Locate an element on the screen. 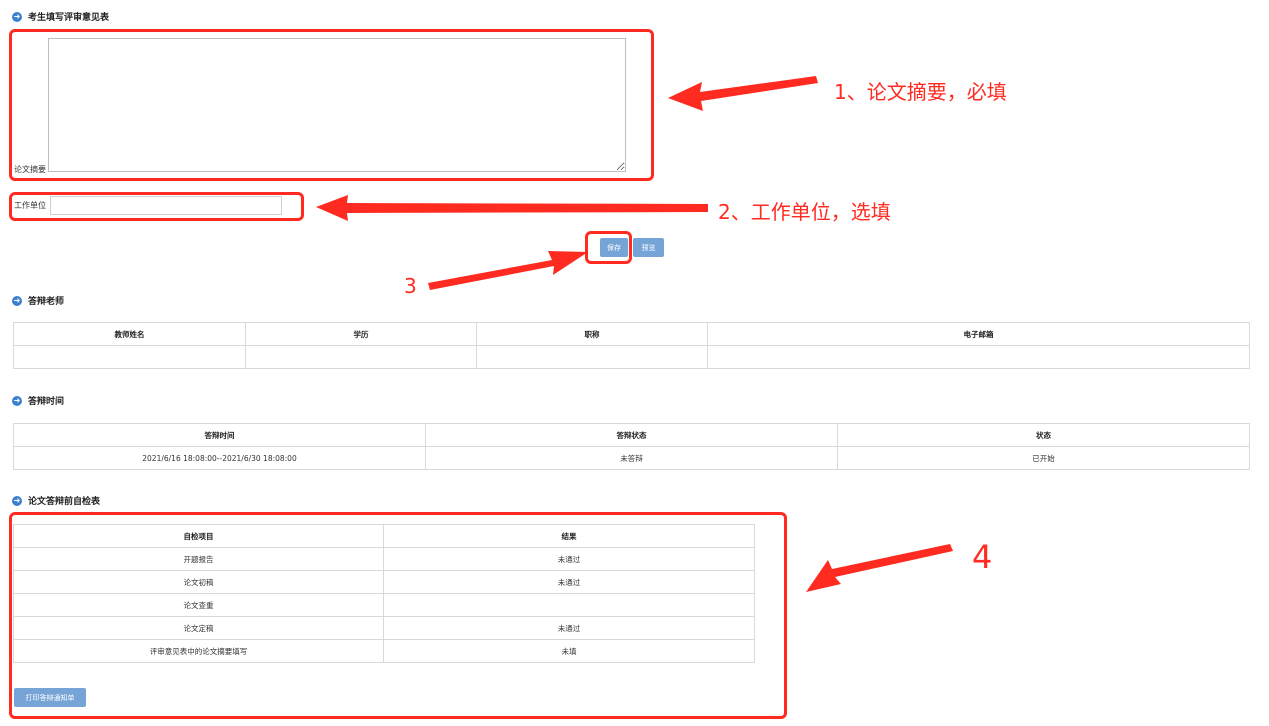 The height and width of the screenshot is (726, 1269). annotation-note-4: 4 is located at coordinates (982, 557).